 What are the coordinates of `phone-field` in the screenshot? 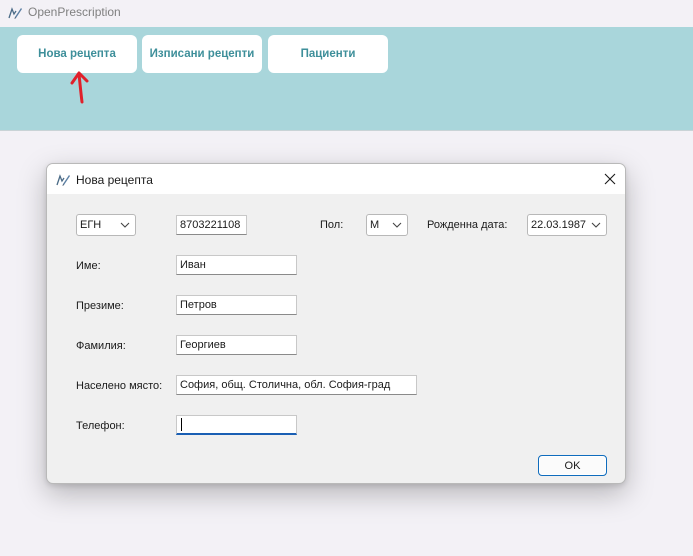 It's located at (236, 425).